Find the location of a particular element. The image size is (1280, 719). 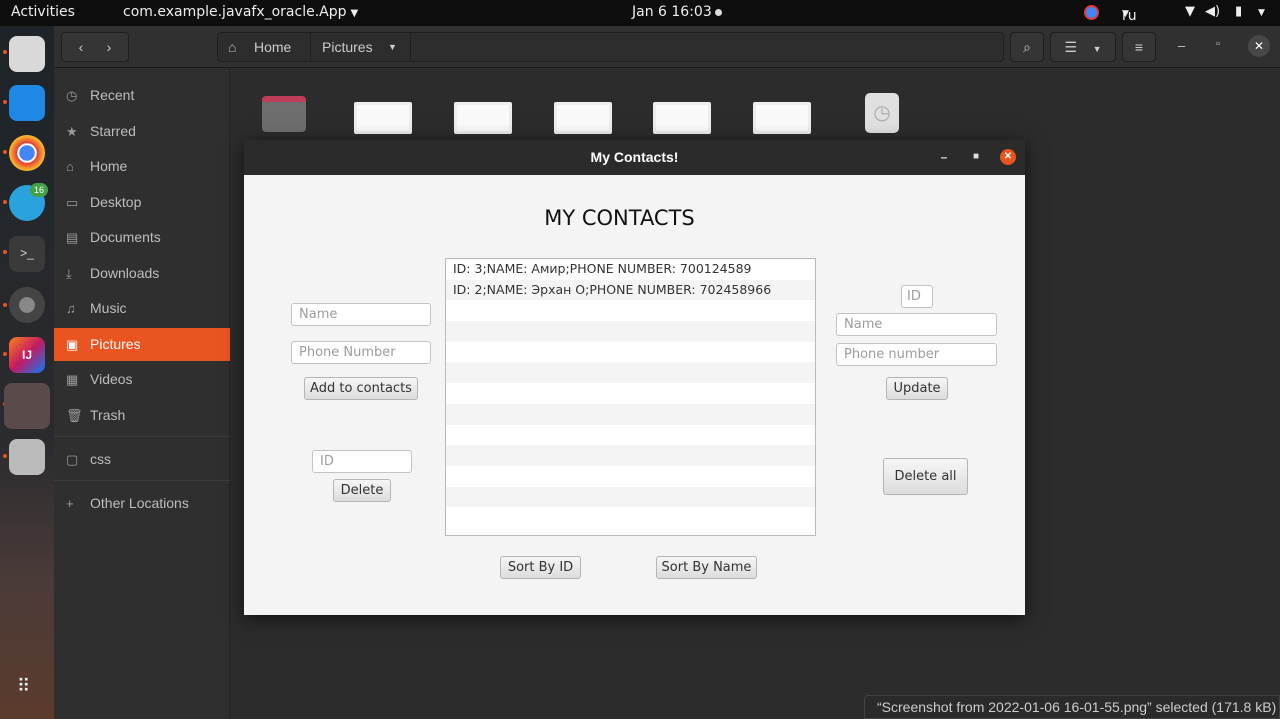

recent-file-icon: ◷ is located at coordinates (882, 113).